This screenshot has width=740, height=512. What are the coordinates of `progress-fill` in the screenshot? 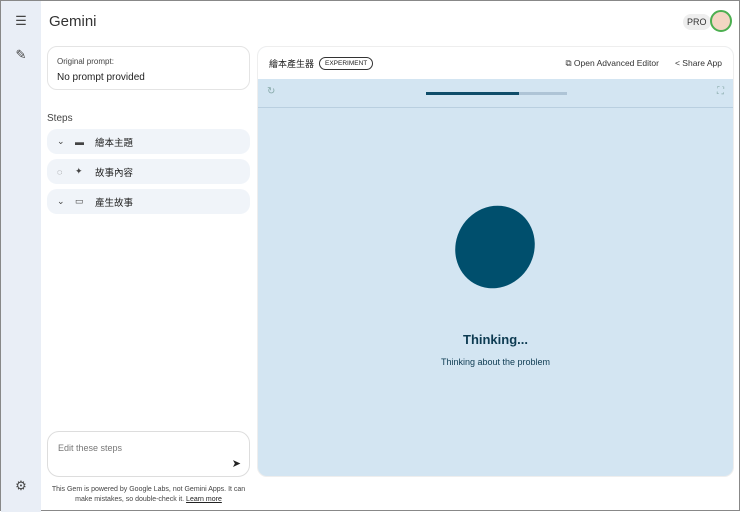 It's located at (473, 93).